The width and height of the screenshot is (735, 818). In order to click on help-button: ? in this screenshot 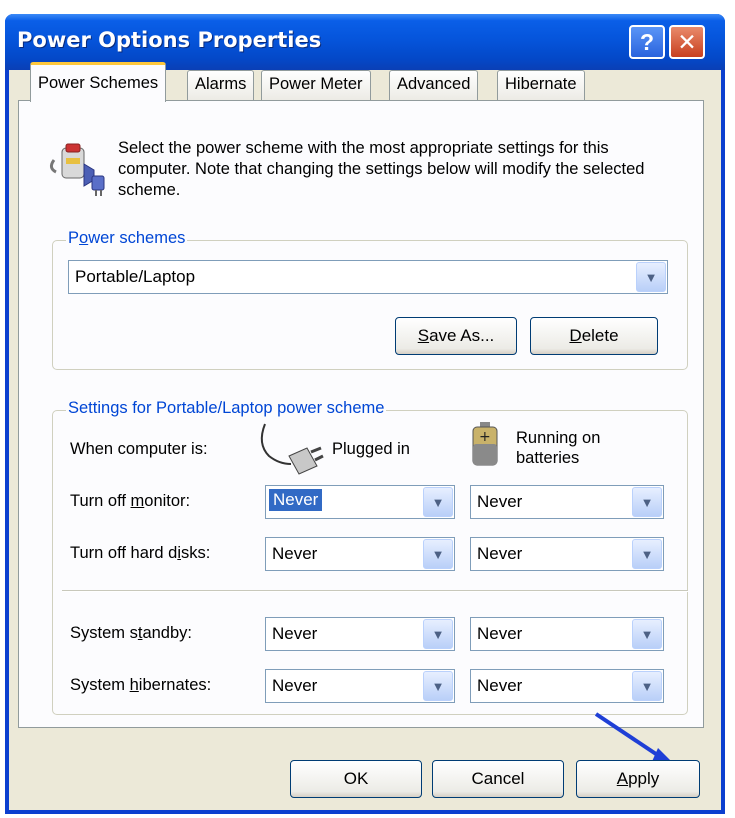, I will do `click(647, 42)`.